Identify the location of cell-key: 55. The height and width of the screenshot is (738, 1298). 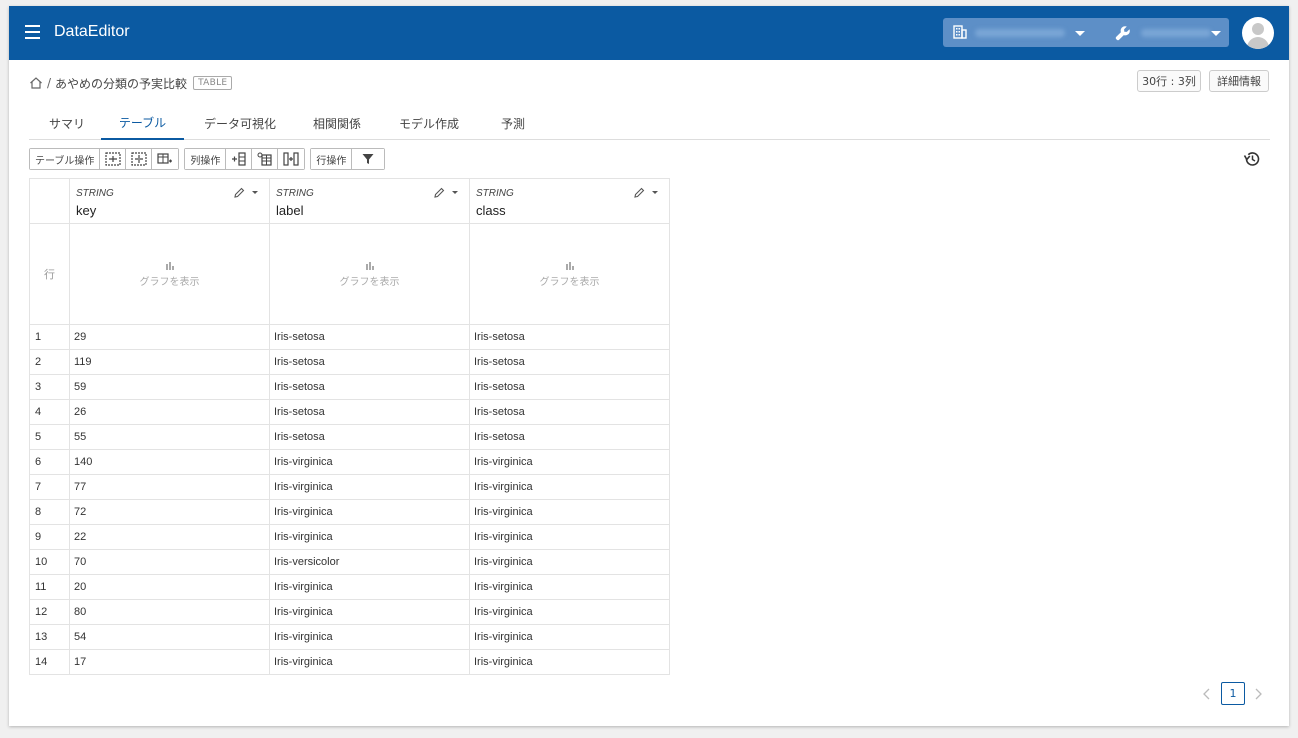
(169, 437).